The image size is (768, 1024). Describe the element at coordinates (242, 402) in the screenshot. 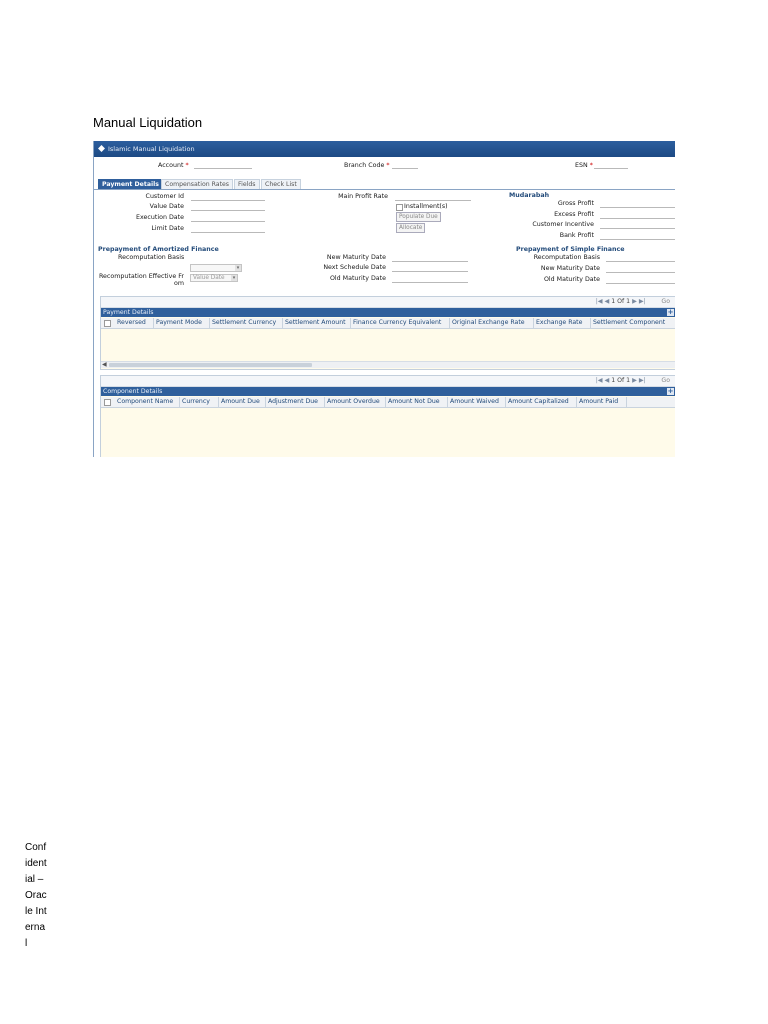

I see `column-header: Amount Due` at that location.